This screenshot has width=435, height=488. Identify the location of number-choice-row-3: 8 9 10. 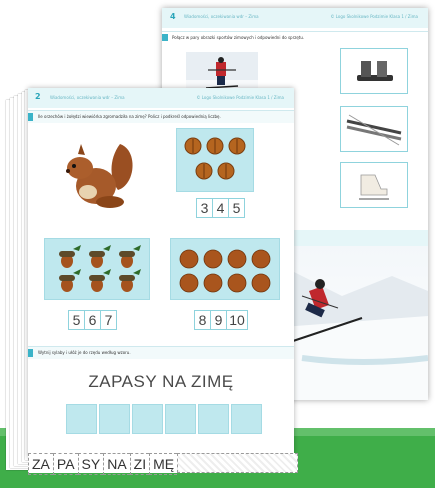
(221, 320).